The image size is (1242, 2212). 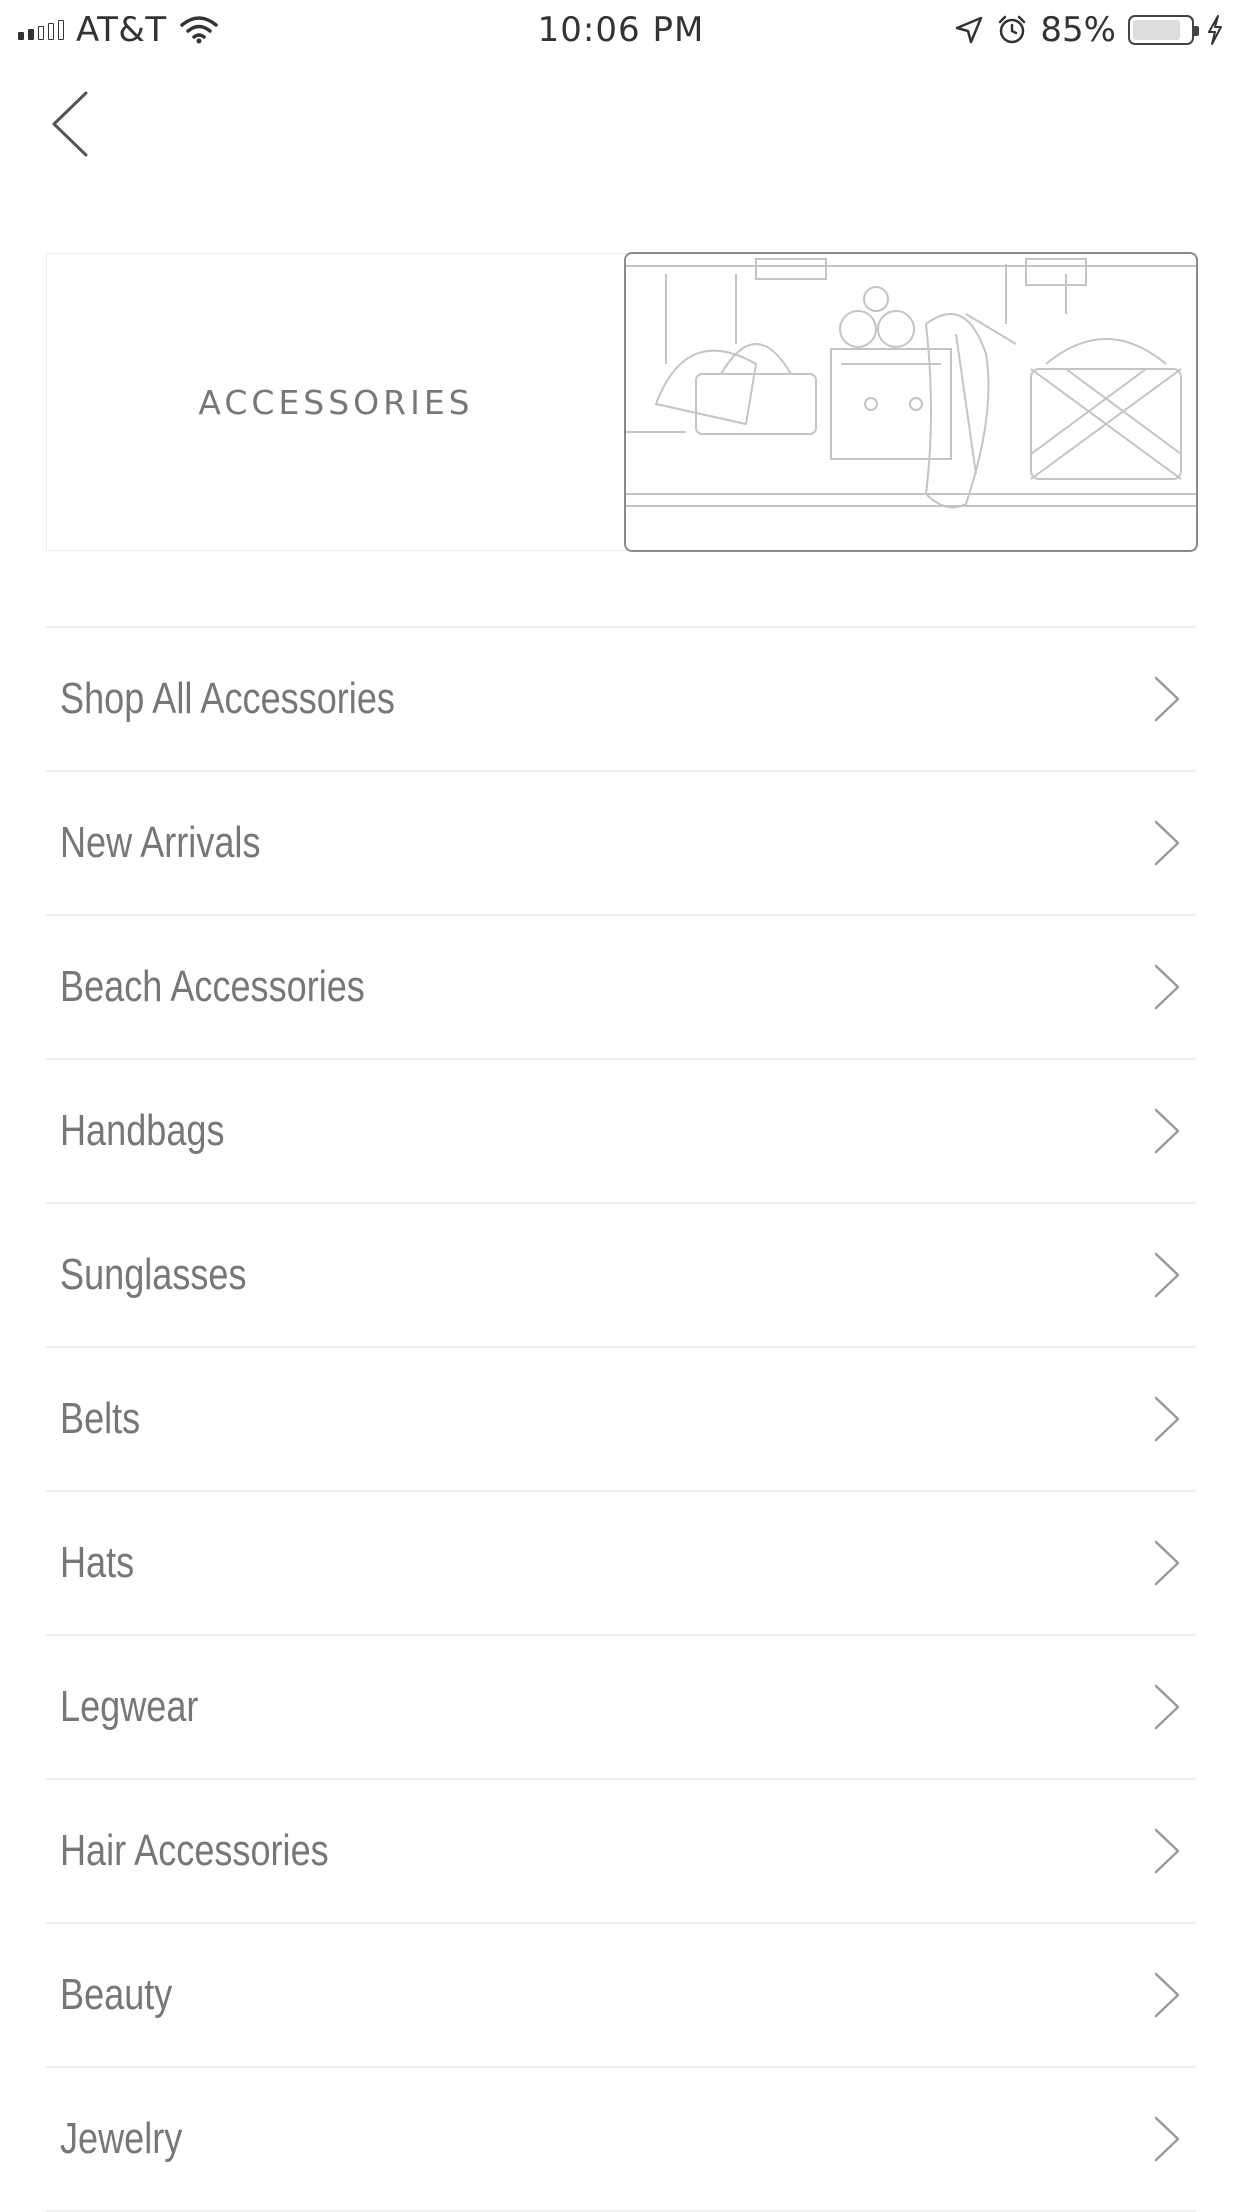 What do you see at coordinates (70, 126) in the screenshot?
I see `chevron-left-icon` at bounding box center [70, 126].